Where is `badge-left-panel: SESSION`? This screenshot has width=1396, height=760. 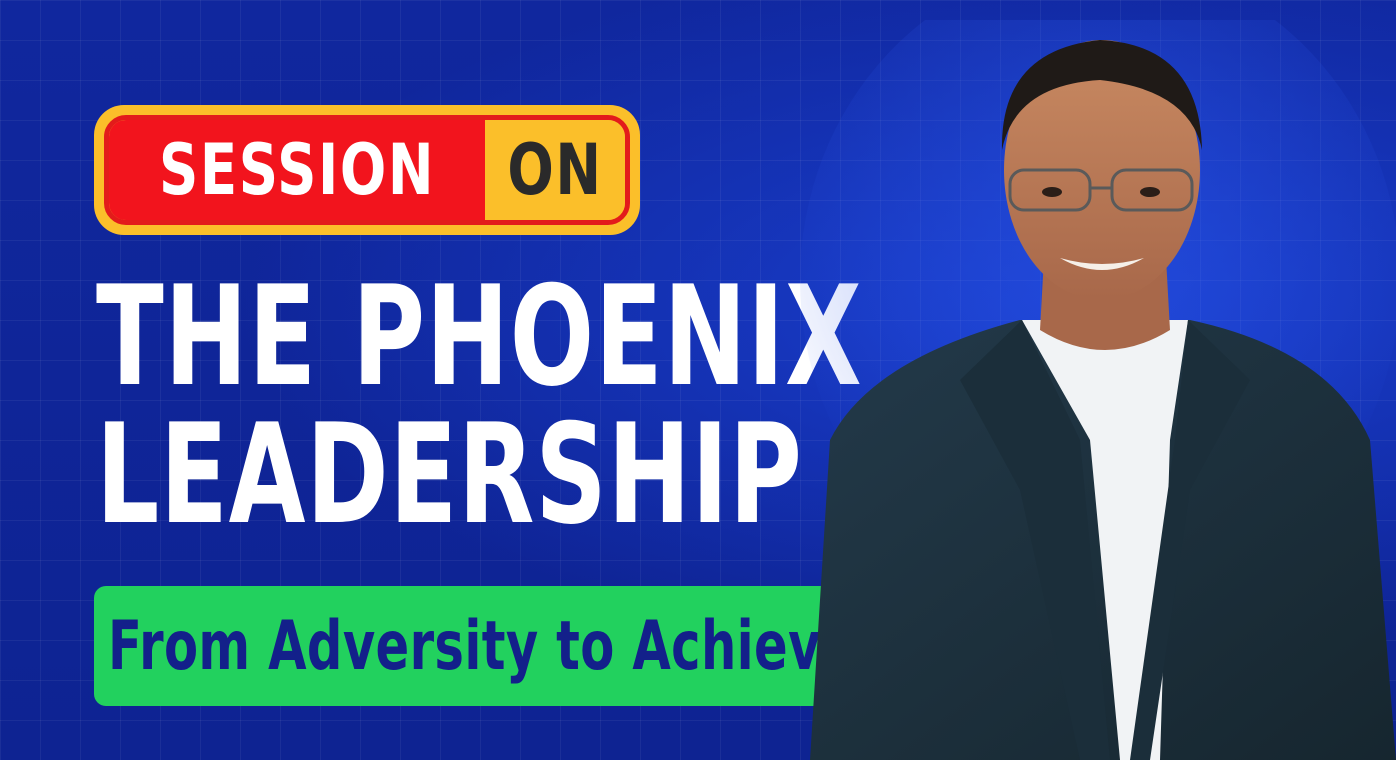
badge-left-panel: SESSION is located at coordinates (297, 170).